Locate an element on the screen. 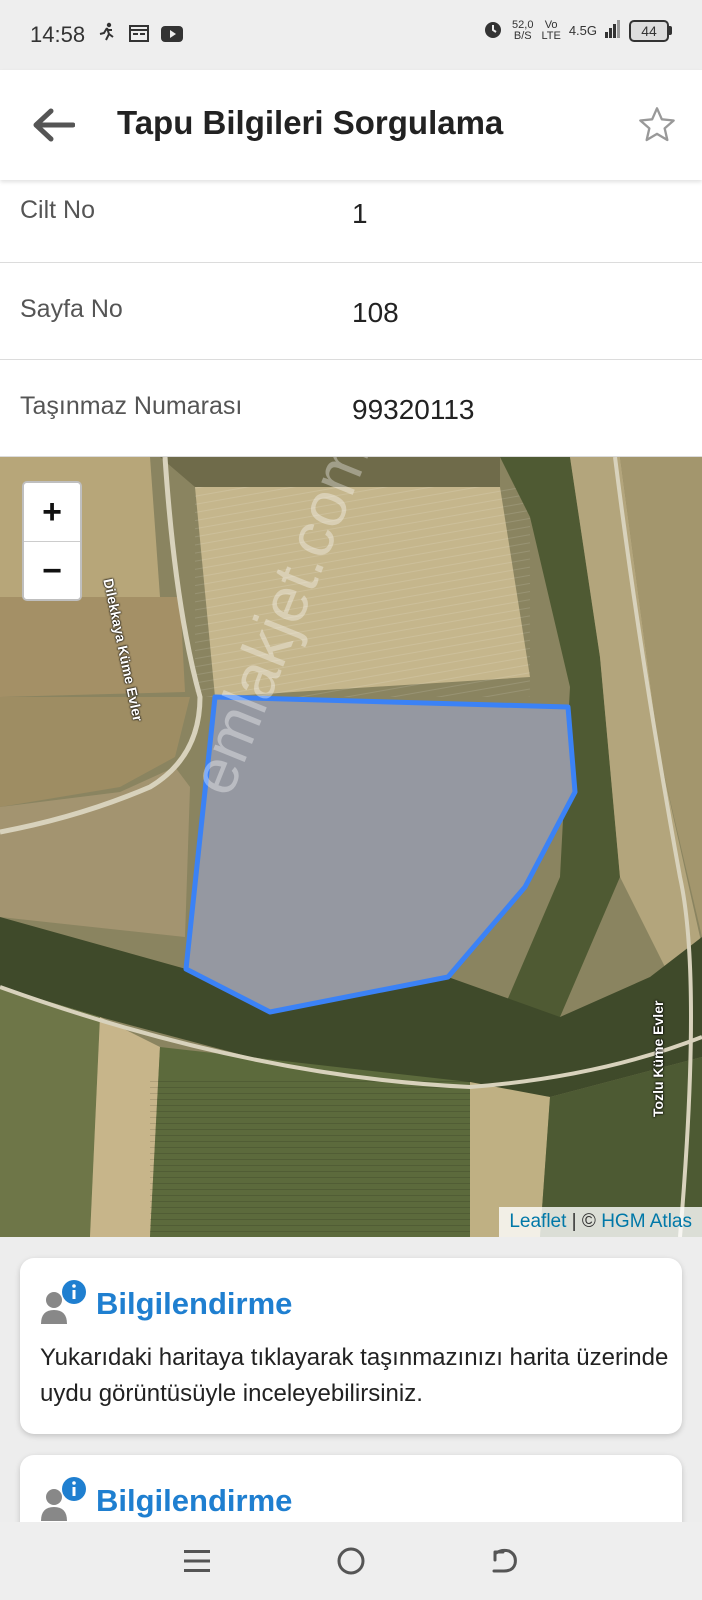 The width and height of the screenshot is (702, 1600). app-bar: Tapu Bilgileri Sorgulama is located at coordinates (351, 125).